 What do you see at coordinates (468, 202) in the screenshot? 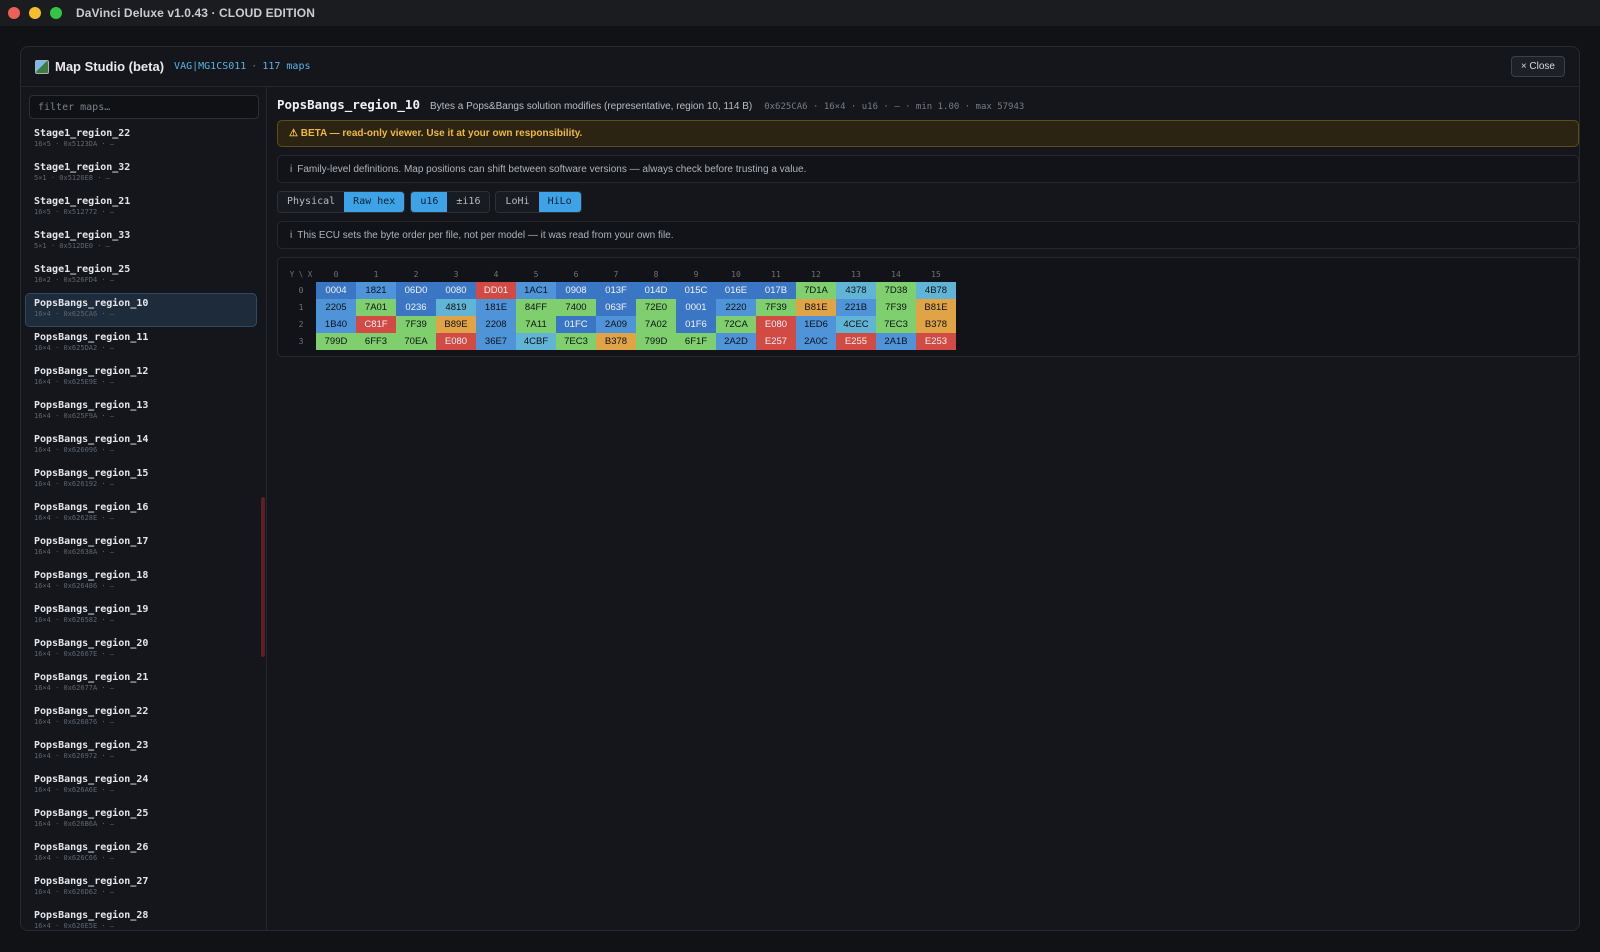
I see `toggle-i16-button: ±i16` at bounding box center [468, 202].